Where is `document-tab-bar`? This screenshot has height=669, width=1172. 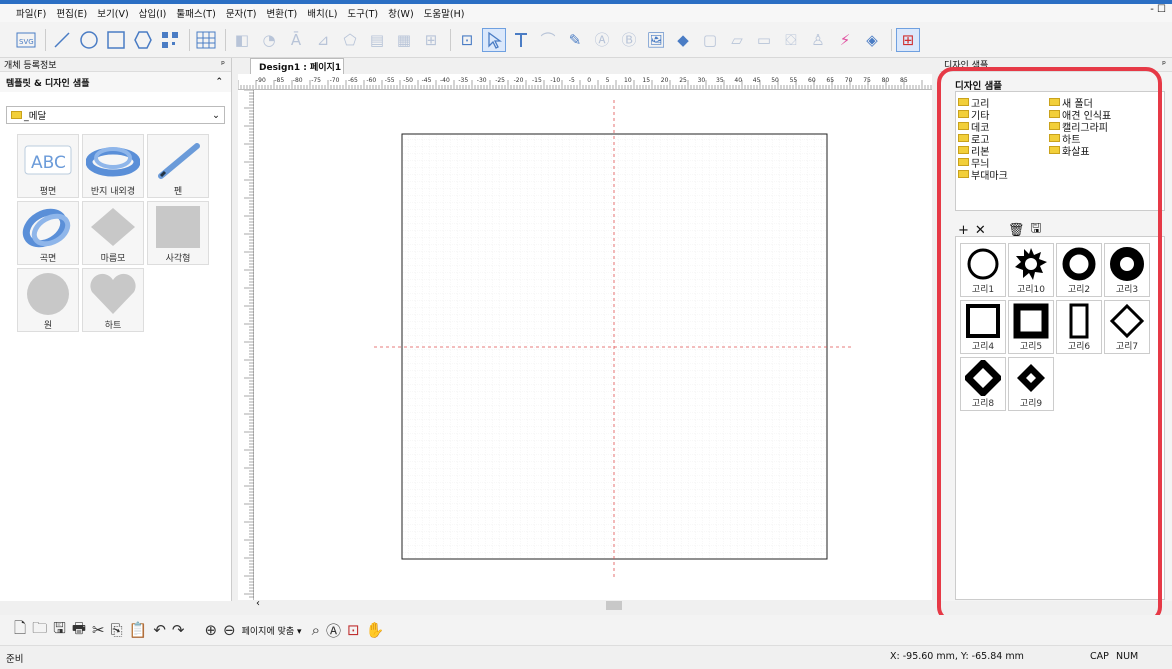 document-tab-bar is located at coordinates (590, 66).